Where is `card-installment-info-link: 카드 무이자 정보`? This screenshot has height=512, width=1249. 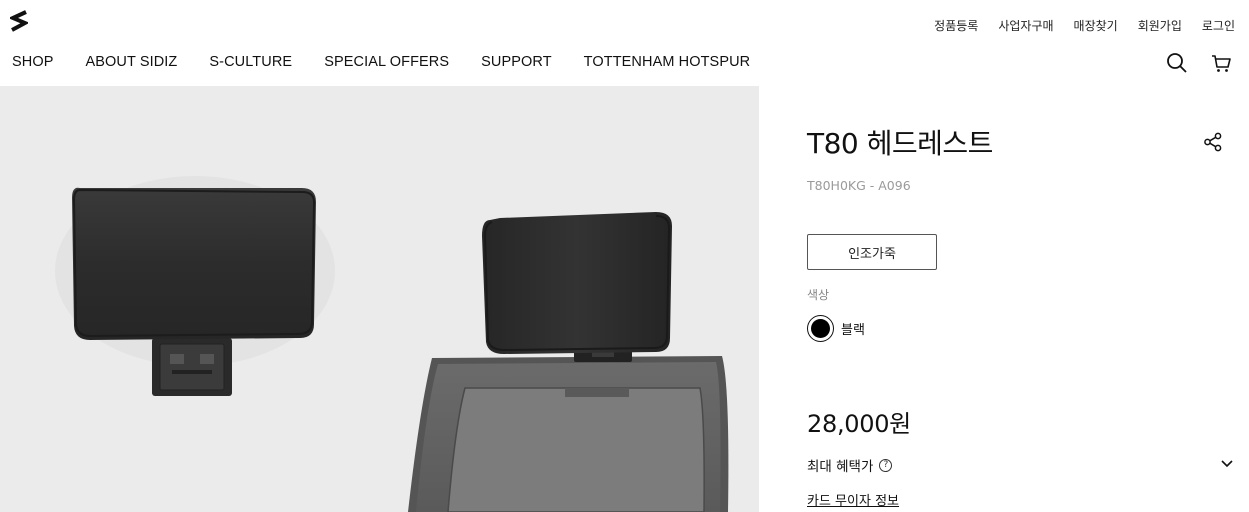 card-installment-info-link: 카드 무이자 정보 is located at coordinates (853, 499).